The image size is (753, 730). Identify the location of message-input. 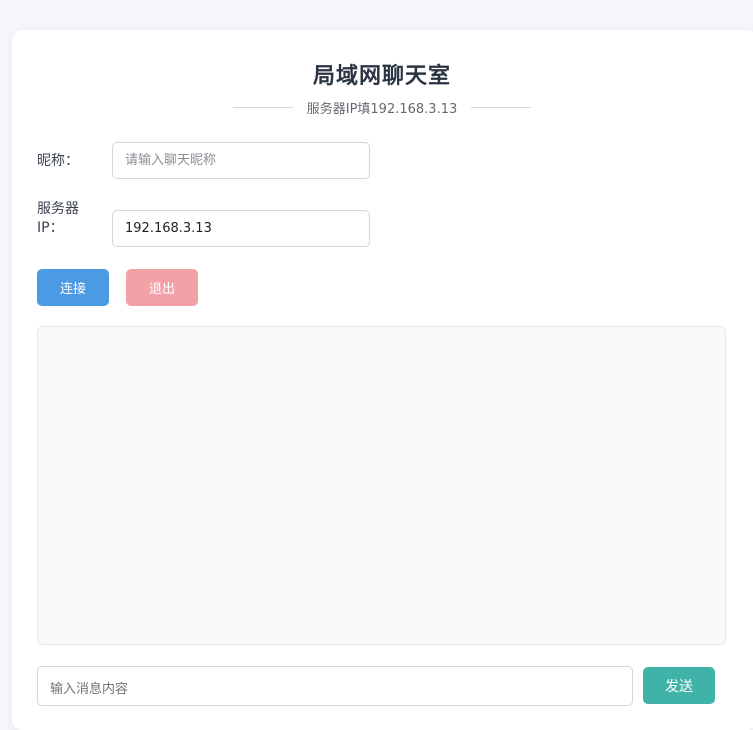
(335, 686).